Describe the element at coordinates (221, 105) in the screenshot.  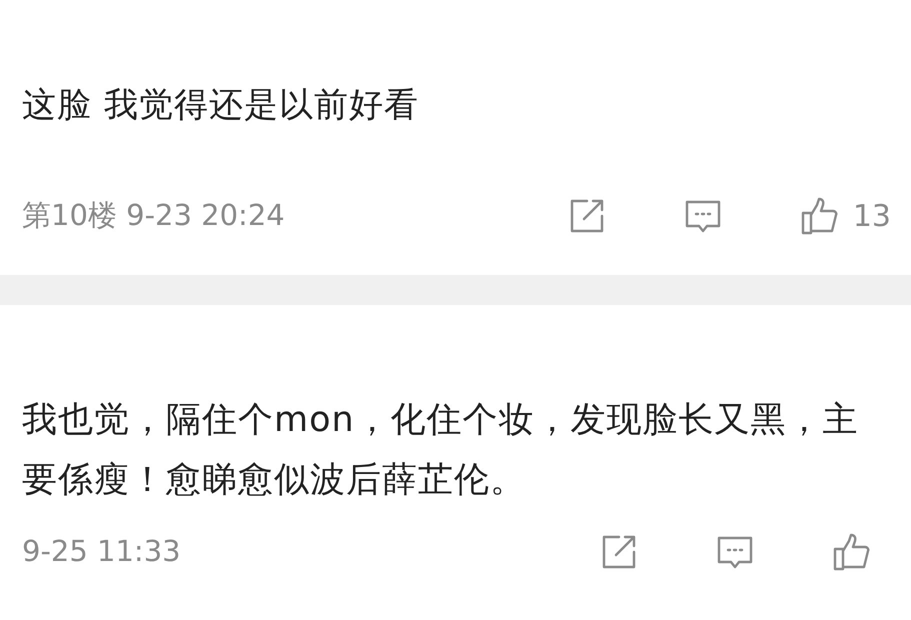
I see `comment-text: 这脸 我觉得还是以前好看` at that location.